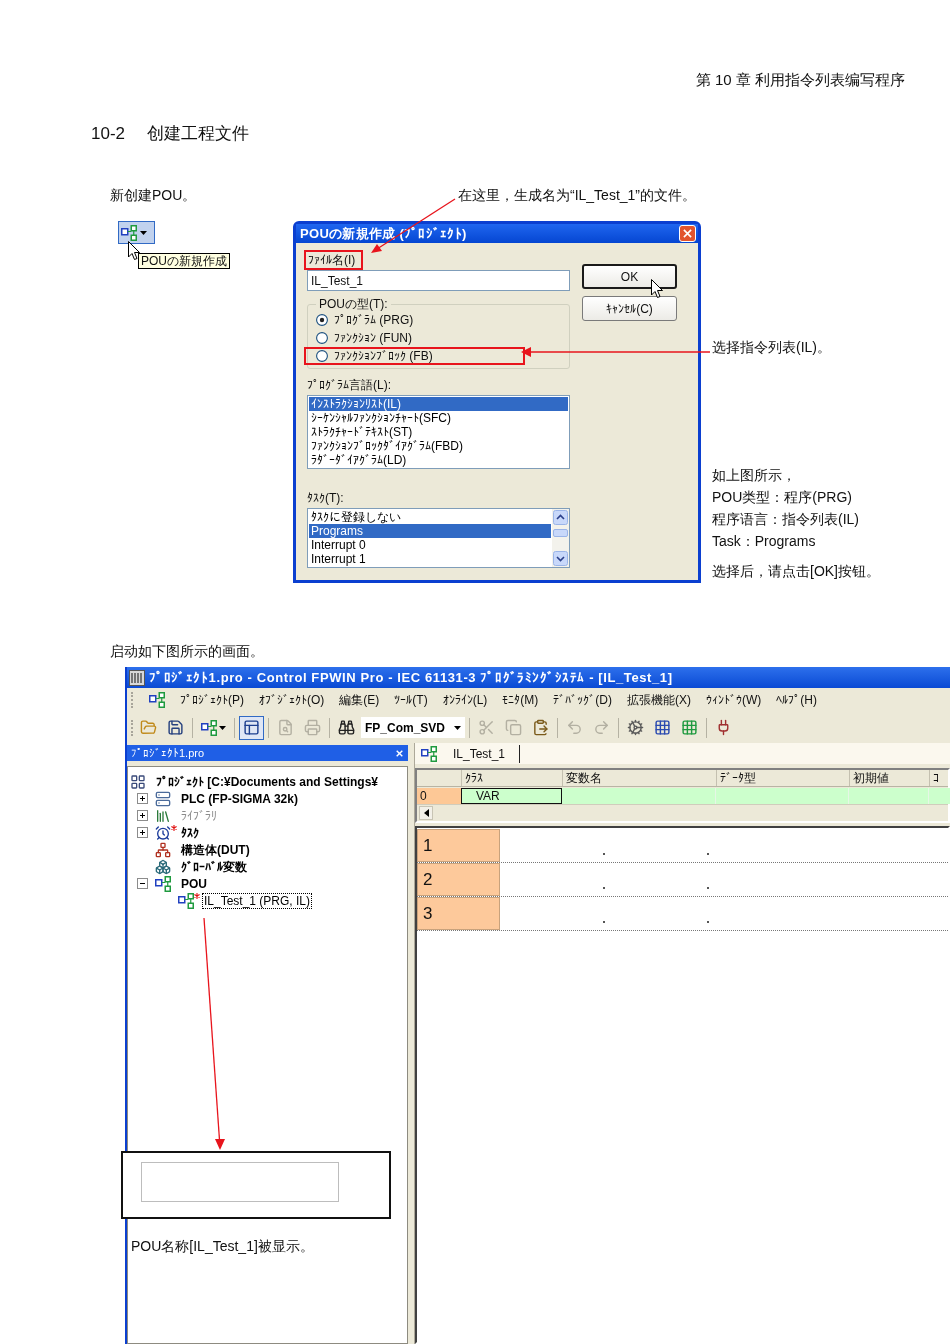 This screenshot has height=1344, width=950. I want to click on menu-item: ｳｨﾝﾄﾞｳ(W), so click(734, 700).